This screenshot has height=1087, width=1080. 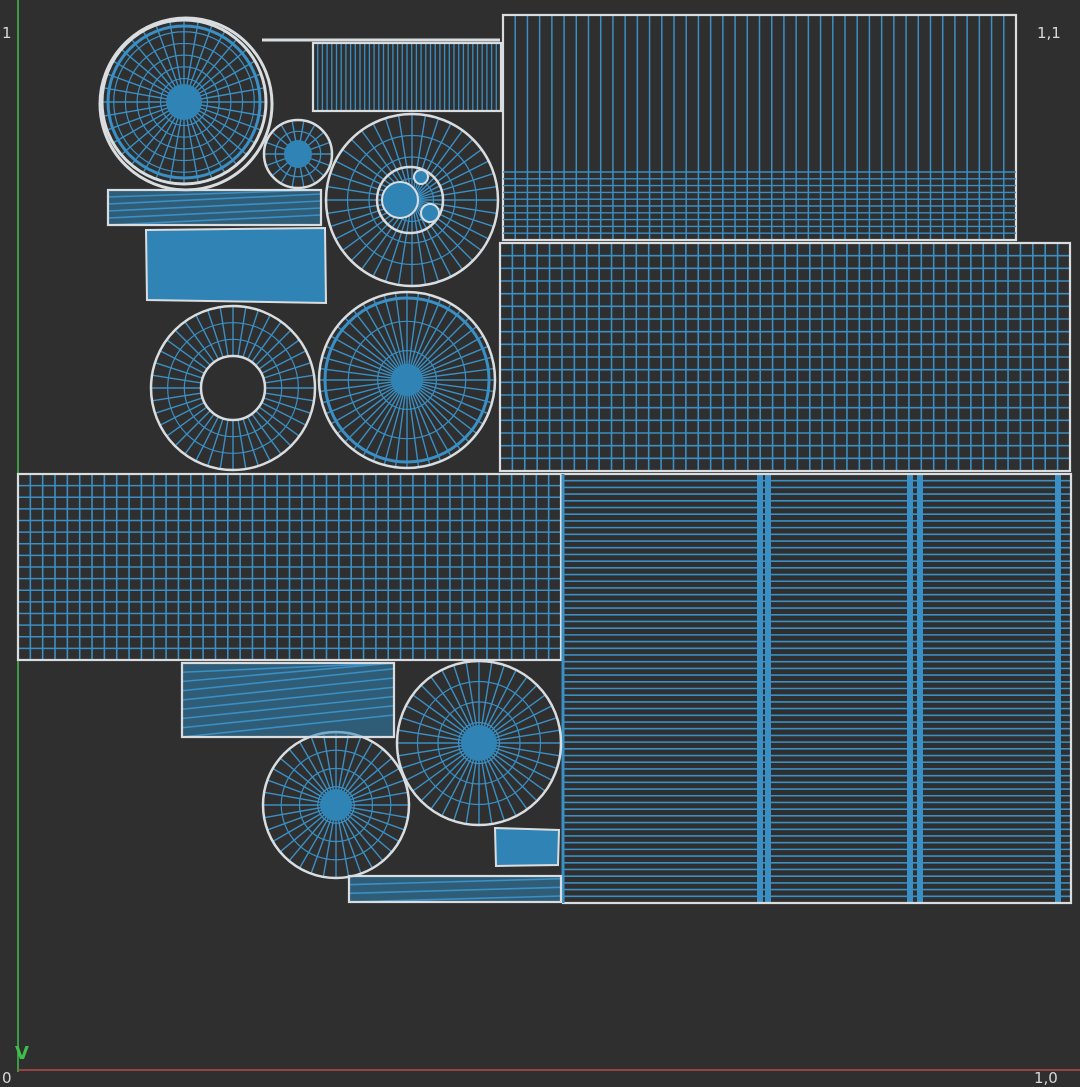 I want to click on thin-strip-island, so click(x=407, y=77).